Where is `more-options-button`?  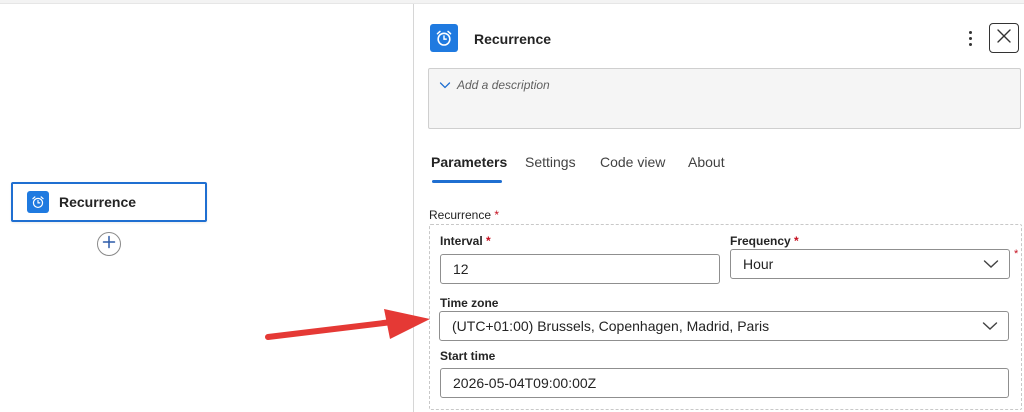 more-options-button is located at coordinates (970, 38).